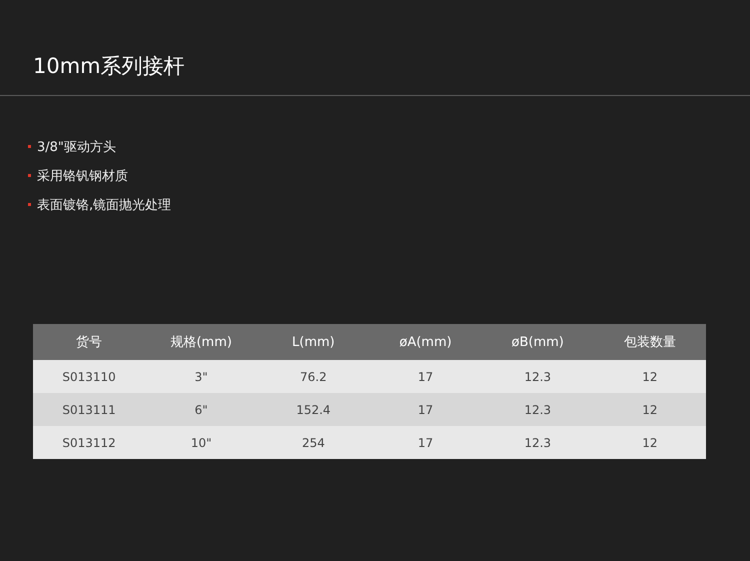 This screenshot has width=750, height=561. I want to click on feature-text: 采用铬钒钢材质, so click(82, 176).